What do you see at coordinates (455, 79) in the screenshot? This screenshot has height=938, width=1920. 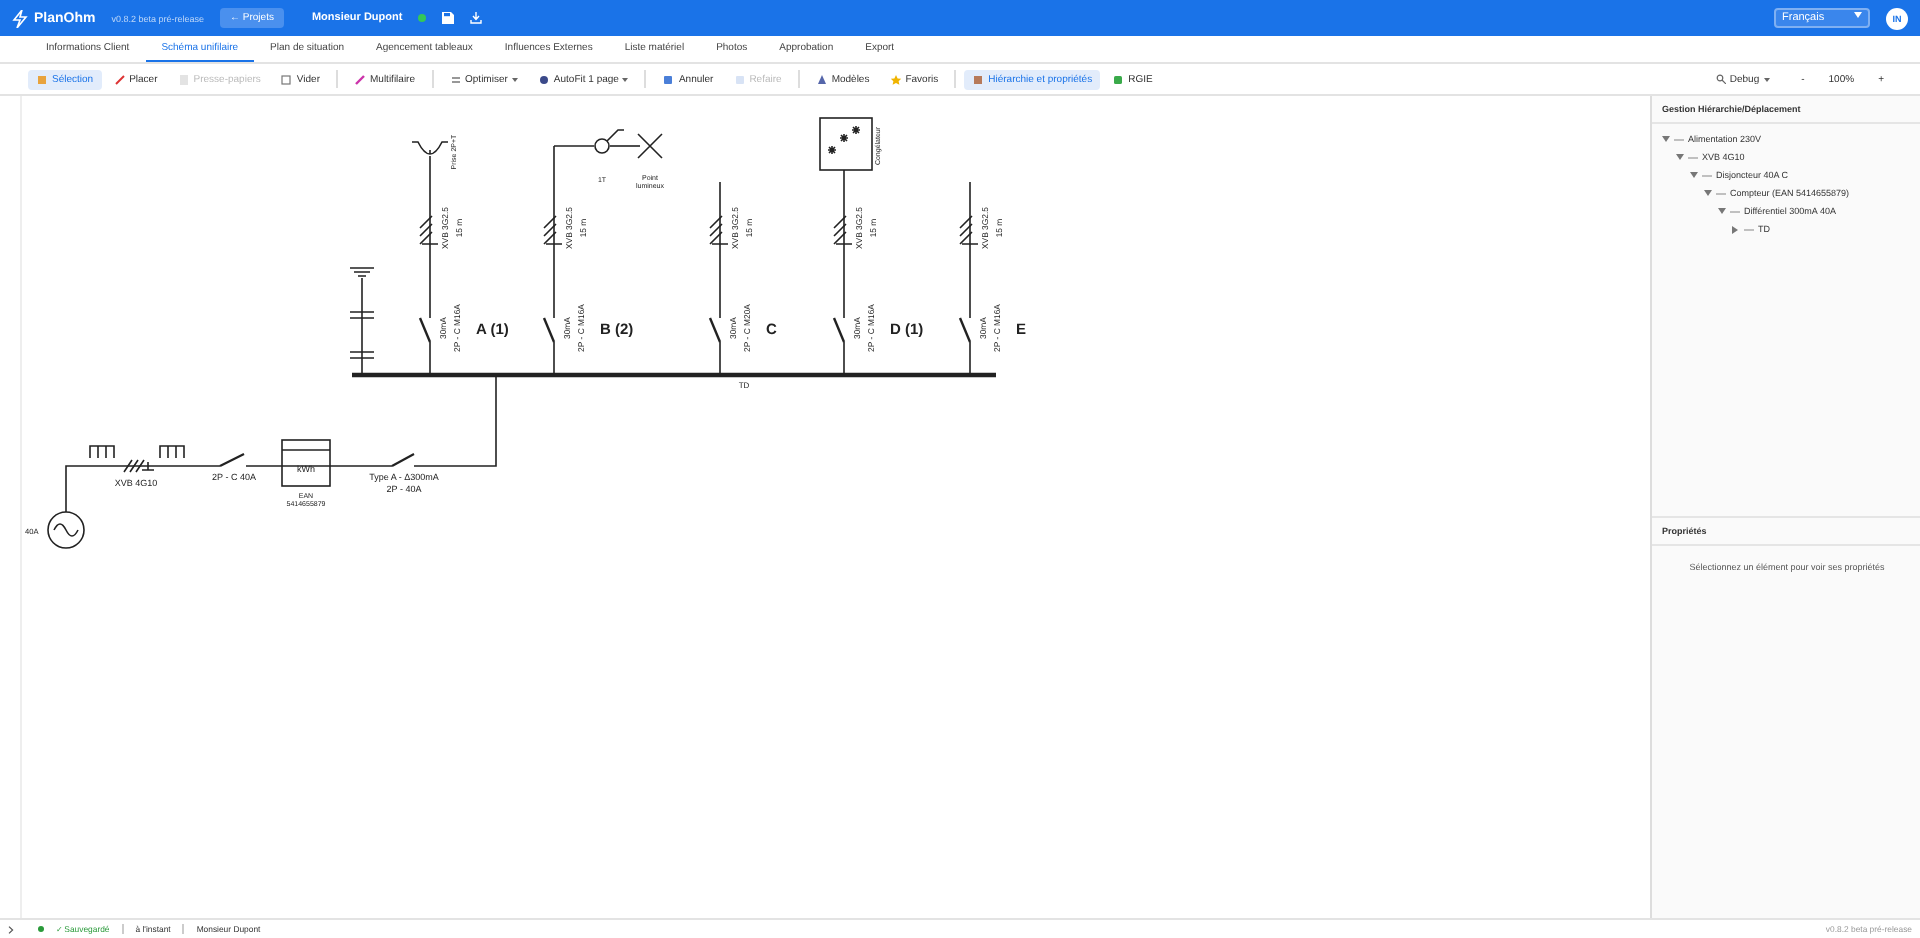 I see `list-icon` at bounding box center [455, 79].